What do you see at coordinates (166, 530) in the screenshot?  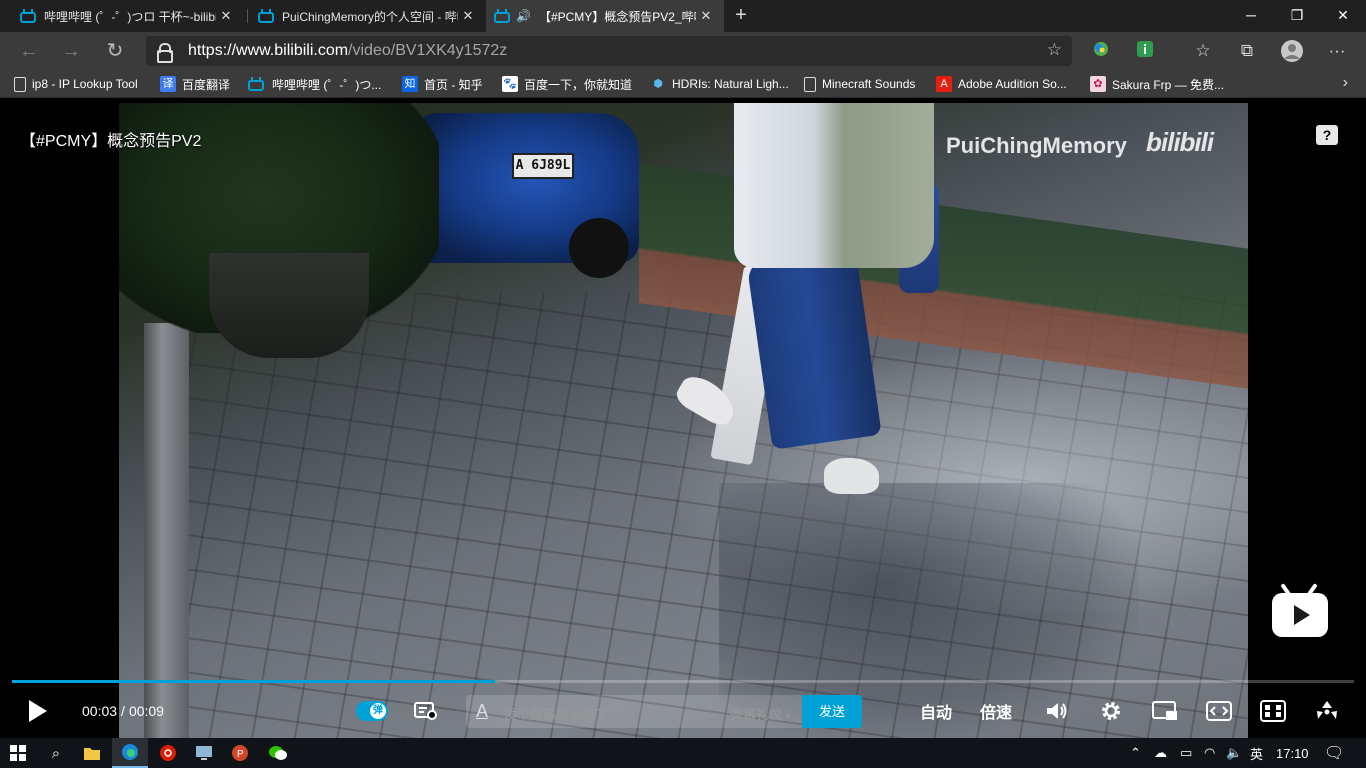 I see `video-scene-curb` at bounding box center [166, 530].